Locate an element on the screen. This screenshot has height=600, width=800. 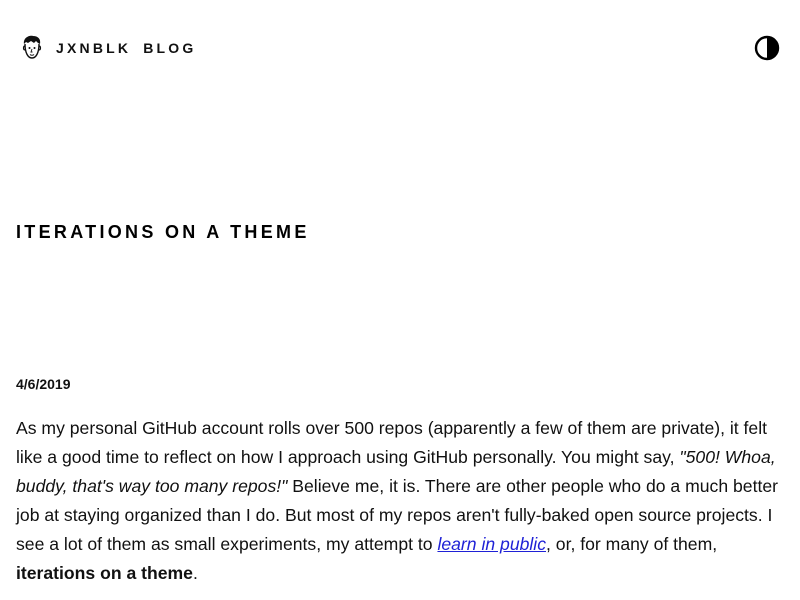
avatar-icon is located at coordinates (32, 48).